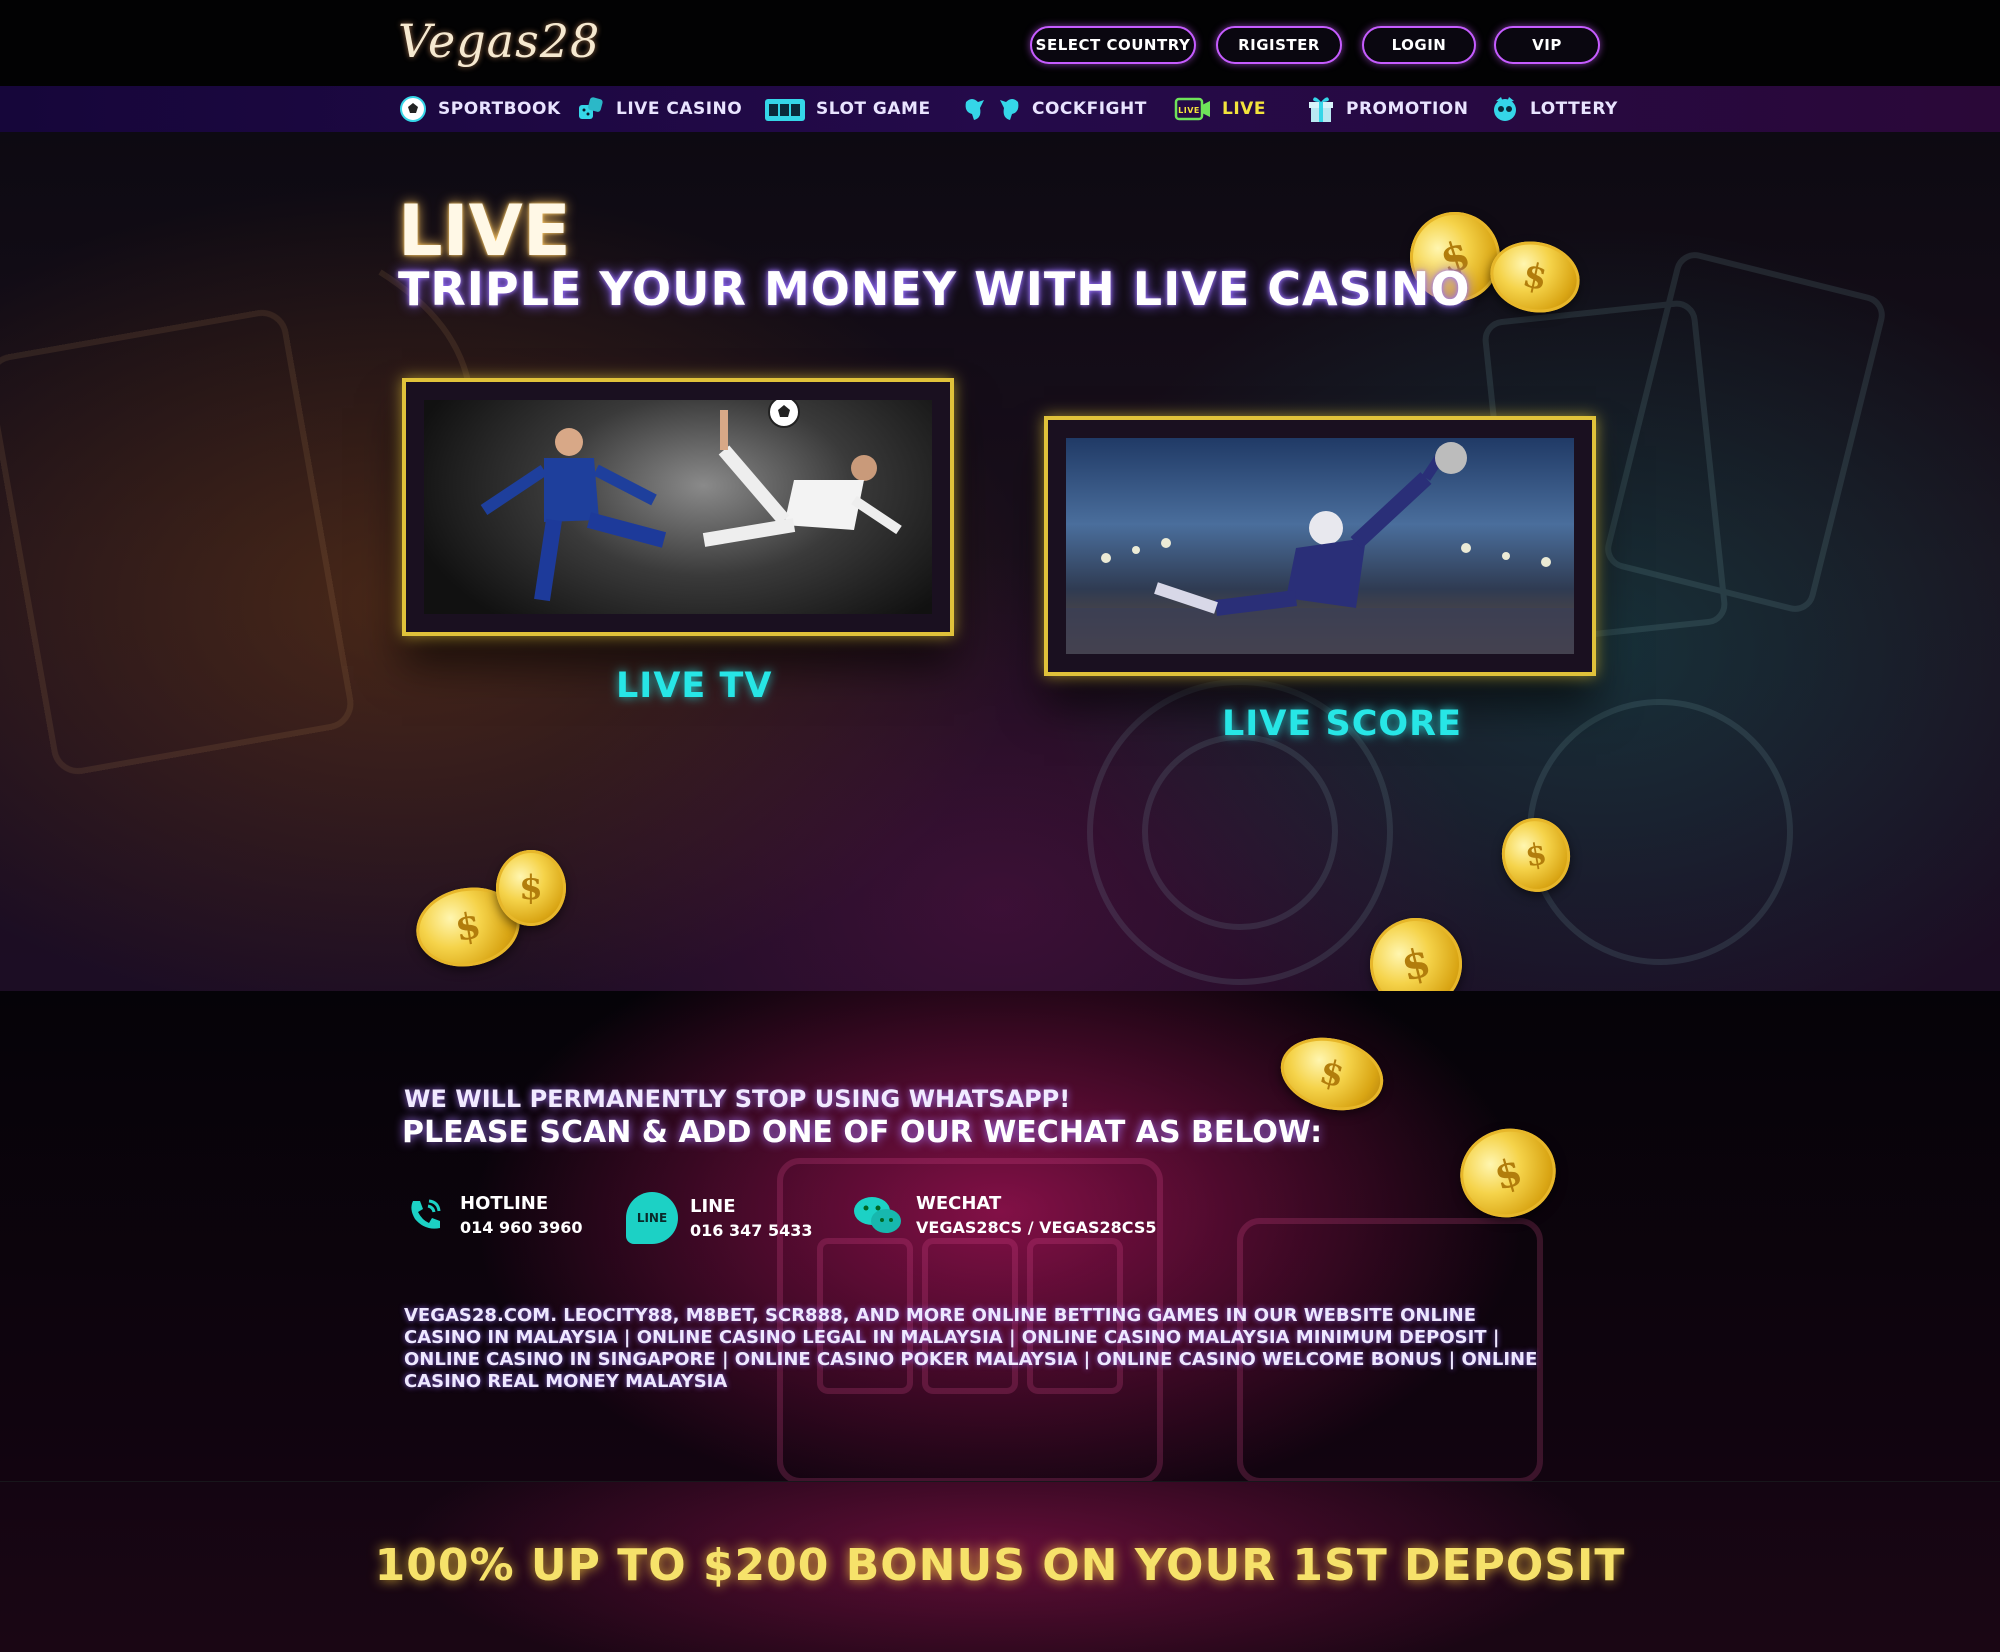 This screenshot has width=2000, height=1652. Describe the element at coordinates (1089, 109) in the screenshot. I see `nav-label: COCKFIGHT` at that location.